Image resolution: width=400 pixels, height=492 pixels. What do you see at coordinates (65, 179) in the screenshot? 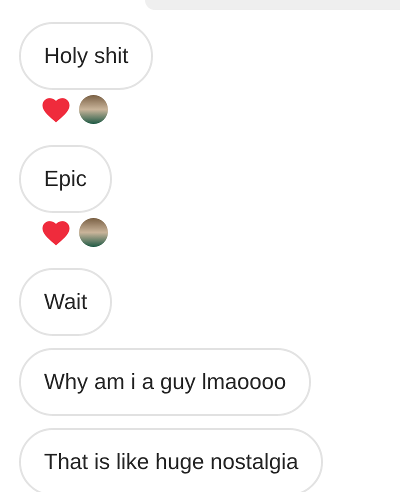
I see `message-bubble: Epic` at bounding box center [65, 179].